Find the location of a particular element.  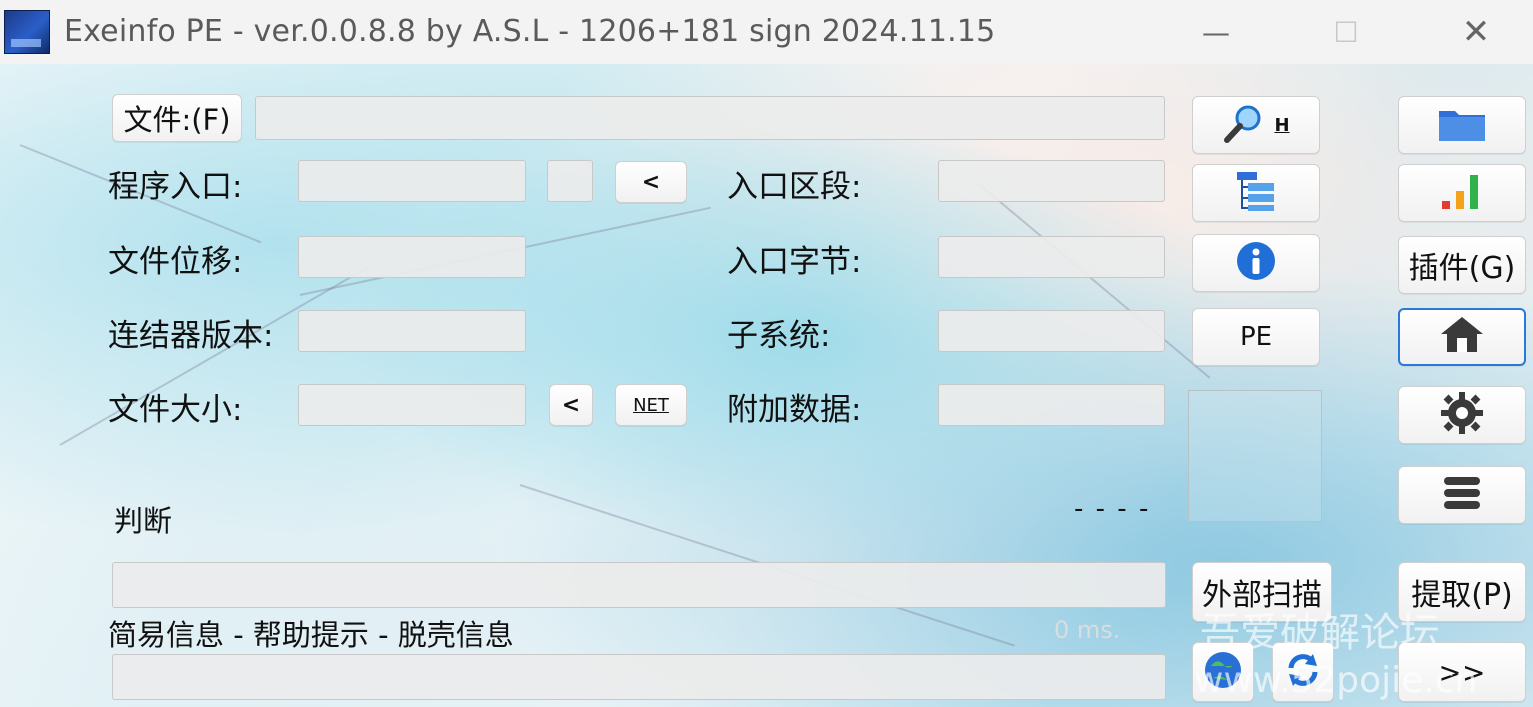

icon-preview-box is located at coordinates (1255, 456).